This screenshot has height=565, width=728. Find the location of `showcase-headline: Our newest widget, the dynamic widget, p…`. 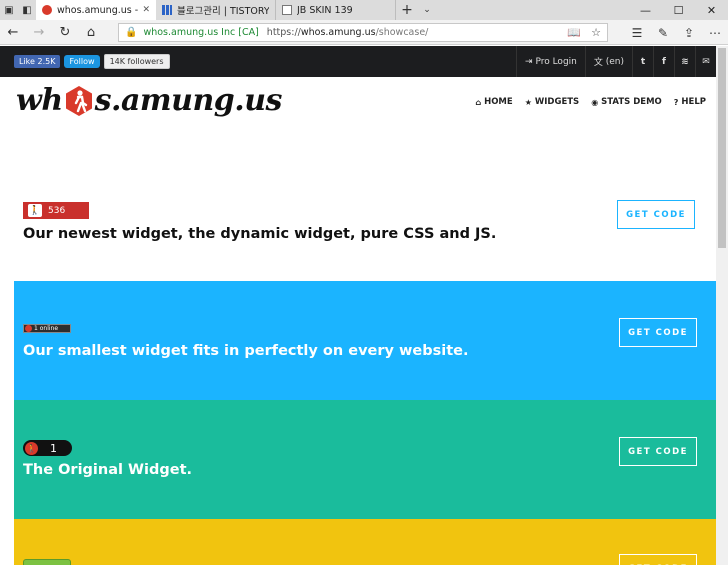

showcase-headline: Our newest widget, the dynamic widget, p… is located at coordinates (260, 234).